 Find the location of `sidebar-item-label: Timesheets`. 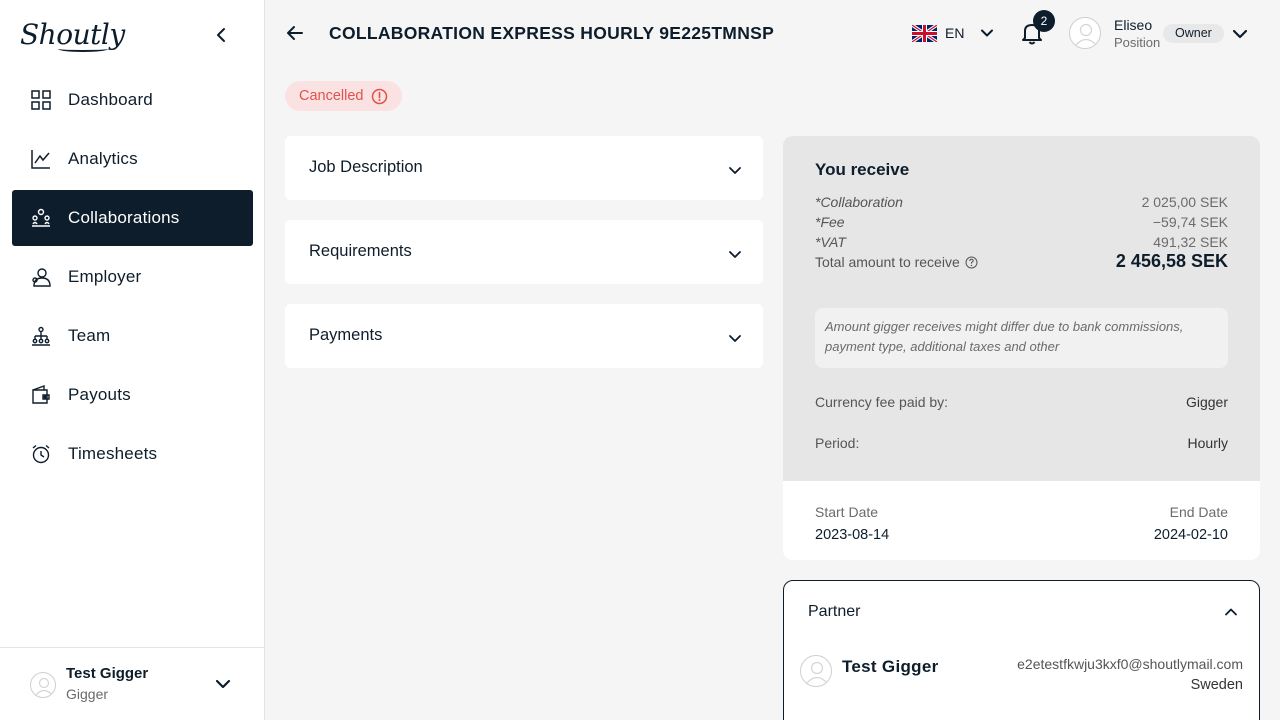

sidebar-item-label: Timesheets is located at coordinates (113, 453).